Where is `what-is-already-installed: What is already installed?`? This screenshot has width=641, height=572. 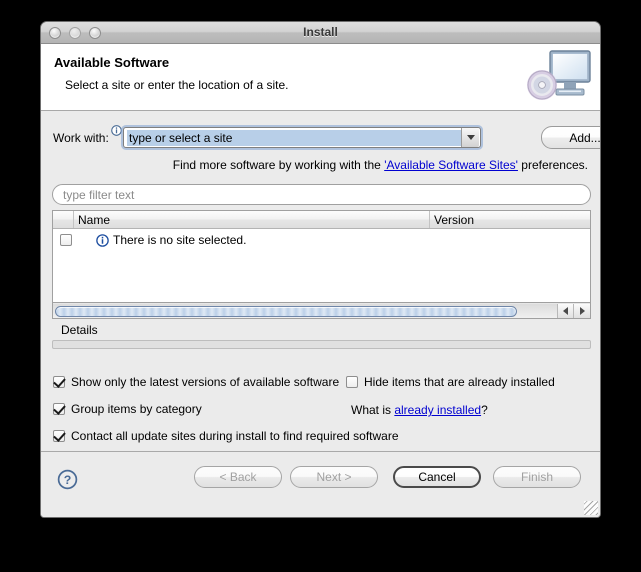 what-is-already-installed: What is already installed? is located at coordinates (419, 410).